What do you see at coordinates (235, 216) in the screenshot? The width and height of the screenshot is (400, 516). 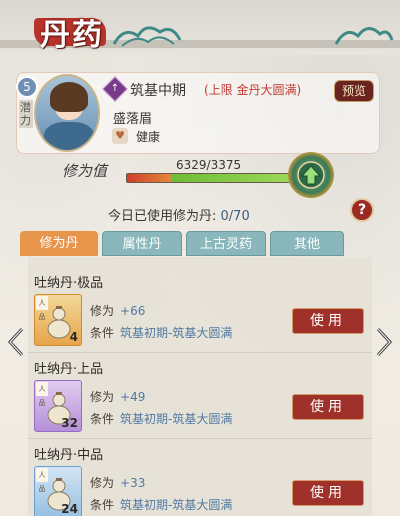 I see `daily-usage-count: 0/70` at bounding box center [235, 216].